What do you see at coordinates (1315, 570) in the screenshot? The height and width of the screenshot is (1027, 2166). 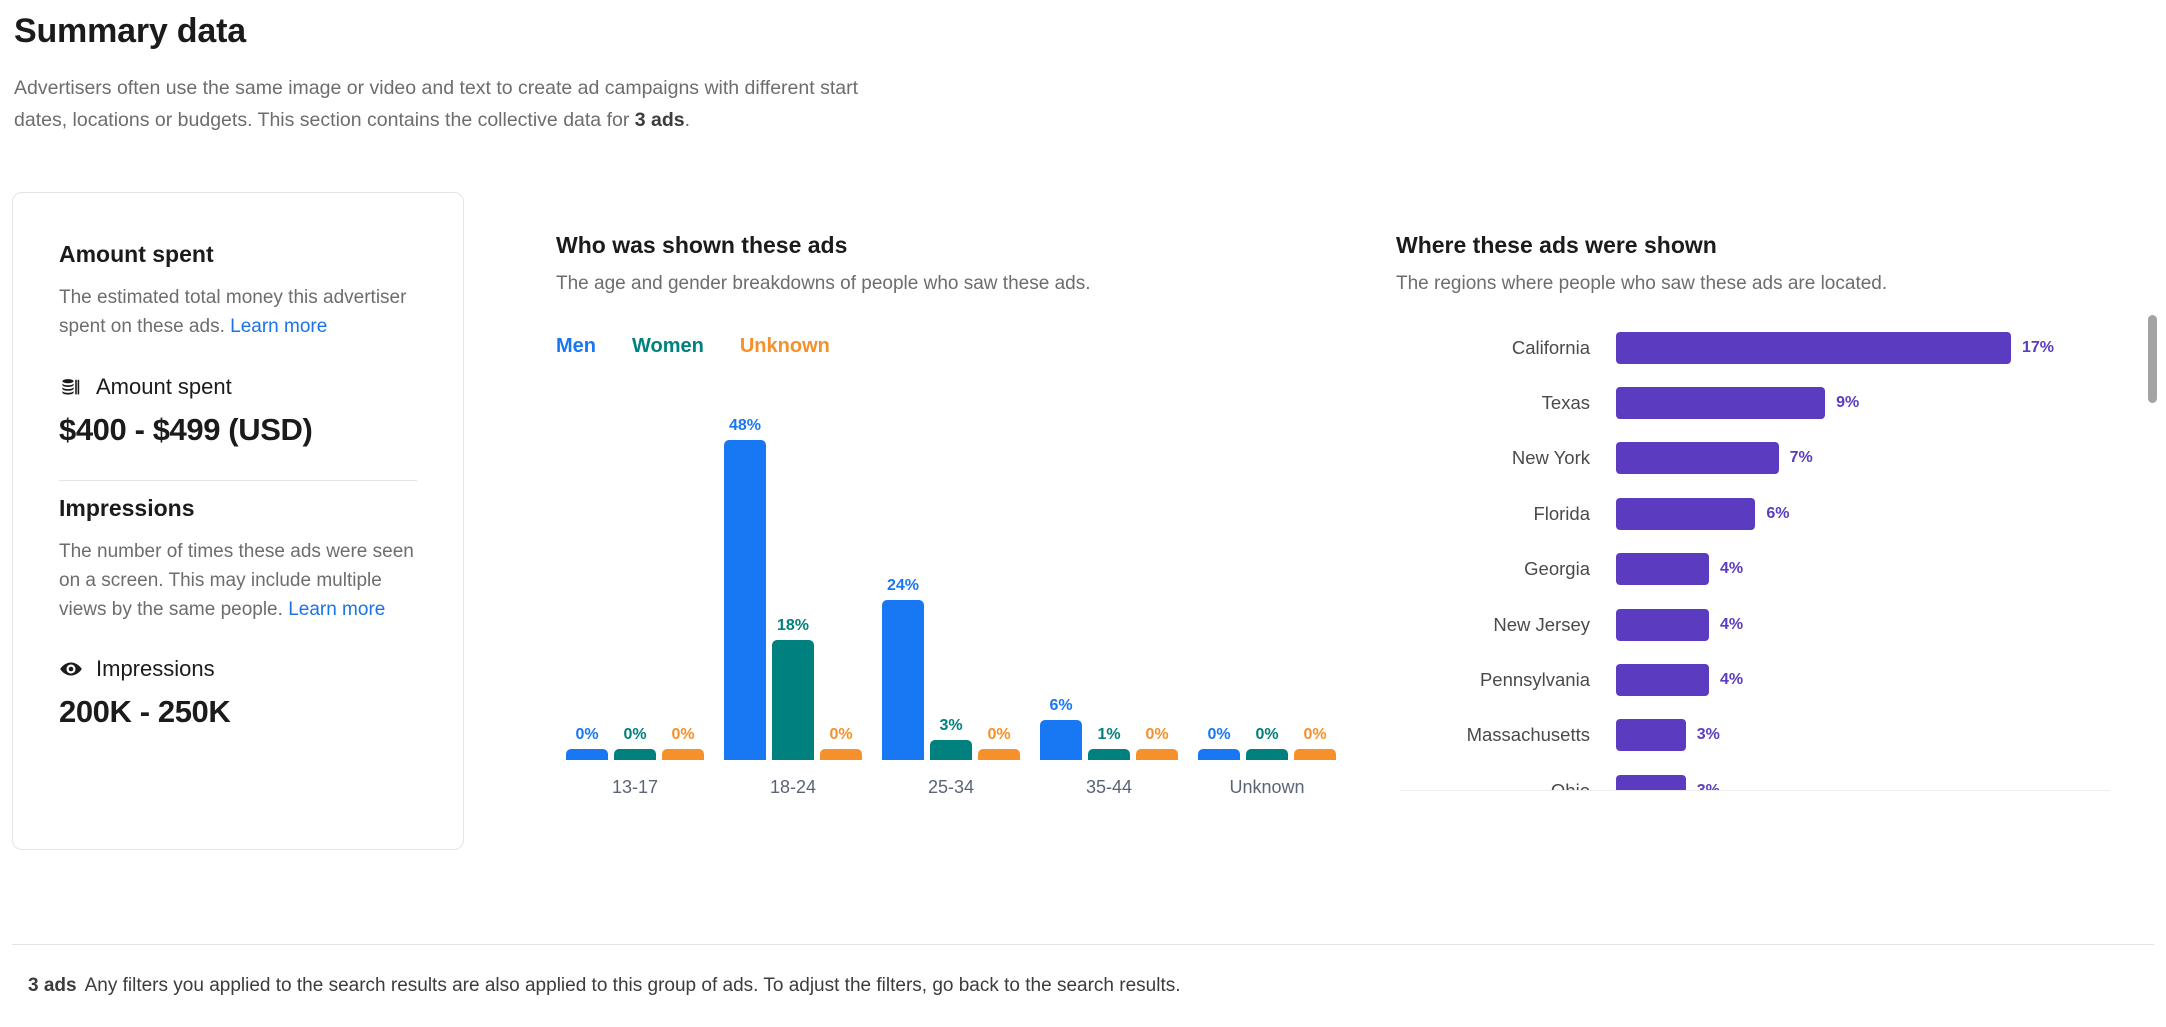 I see `bar-unknown-unknown: 0%` at bounding box center [1315, 570].